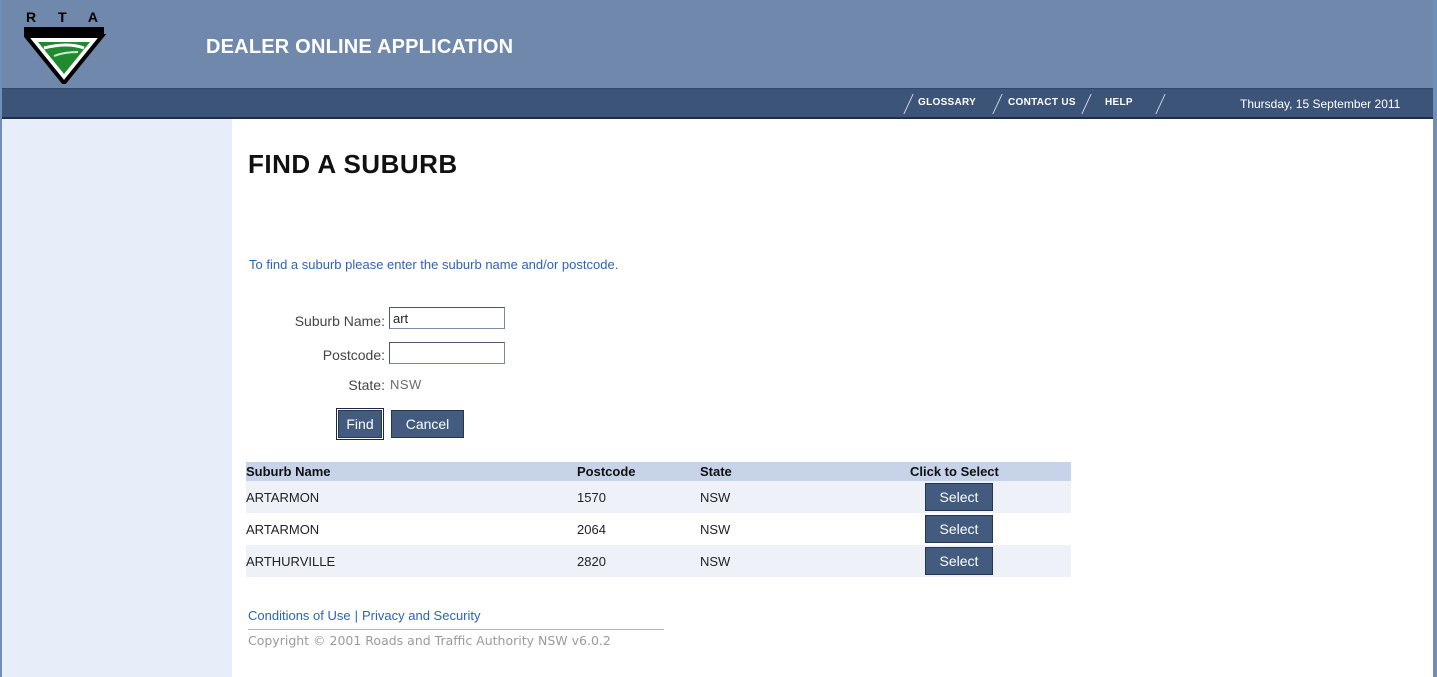 Image resolution: width=1437 pixels, height=677 pixels. I want to click on rta-logo-icon: R T A, so click(65, 46).